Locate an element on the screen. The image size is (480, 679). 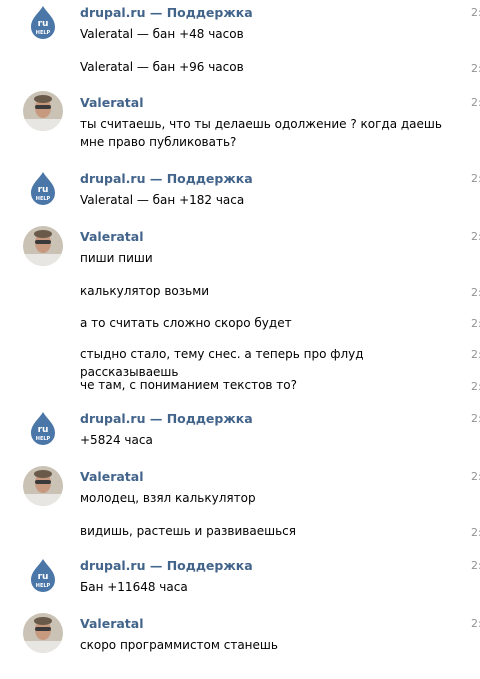
message-text: че там, с пониманием текстов то? is located at coordinates (188, 385).